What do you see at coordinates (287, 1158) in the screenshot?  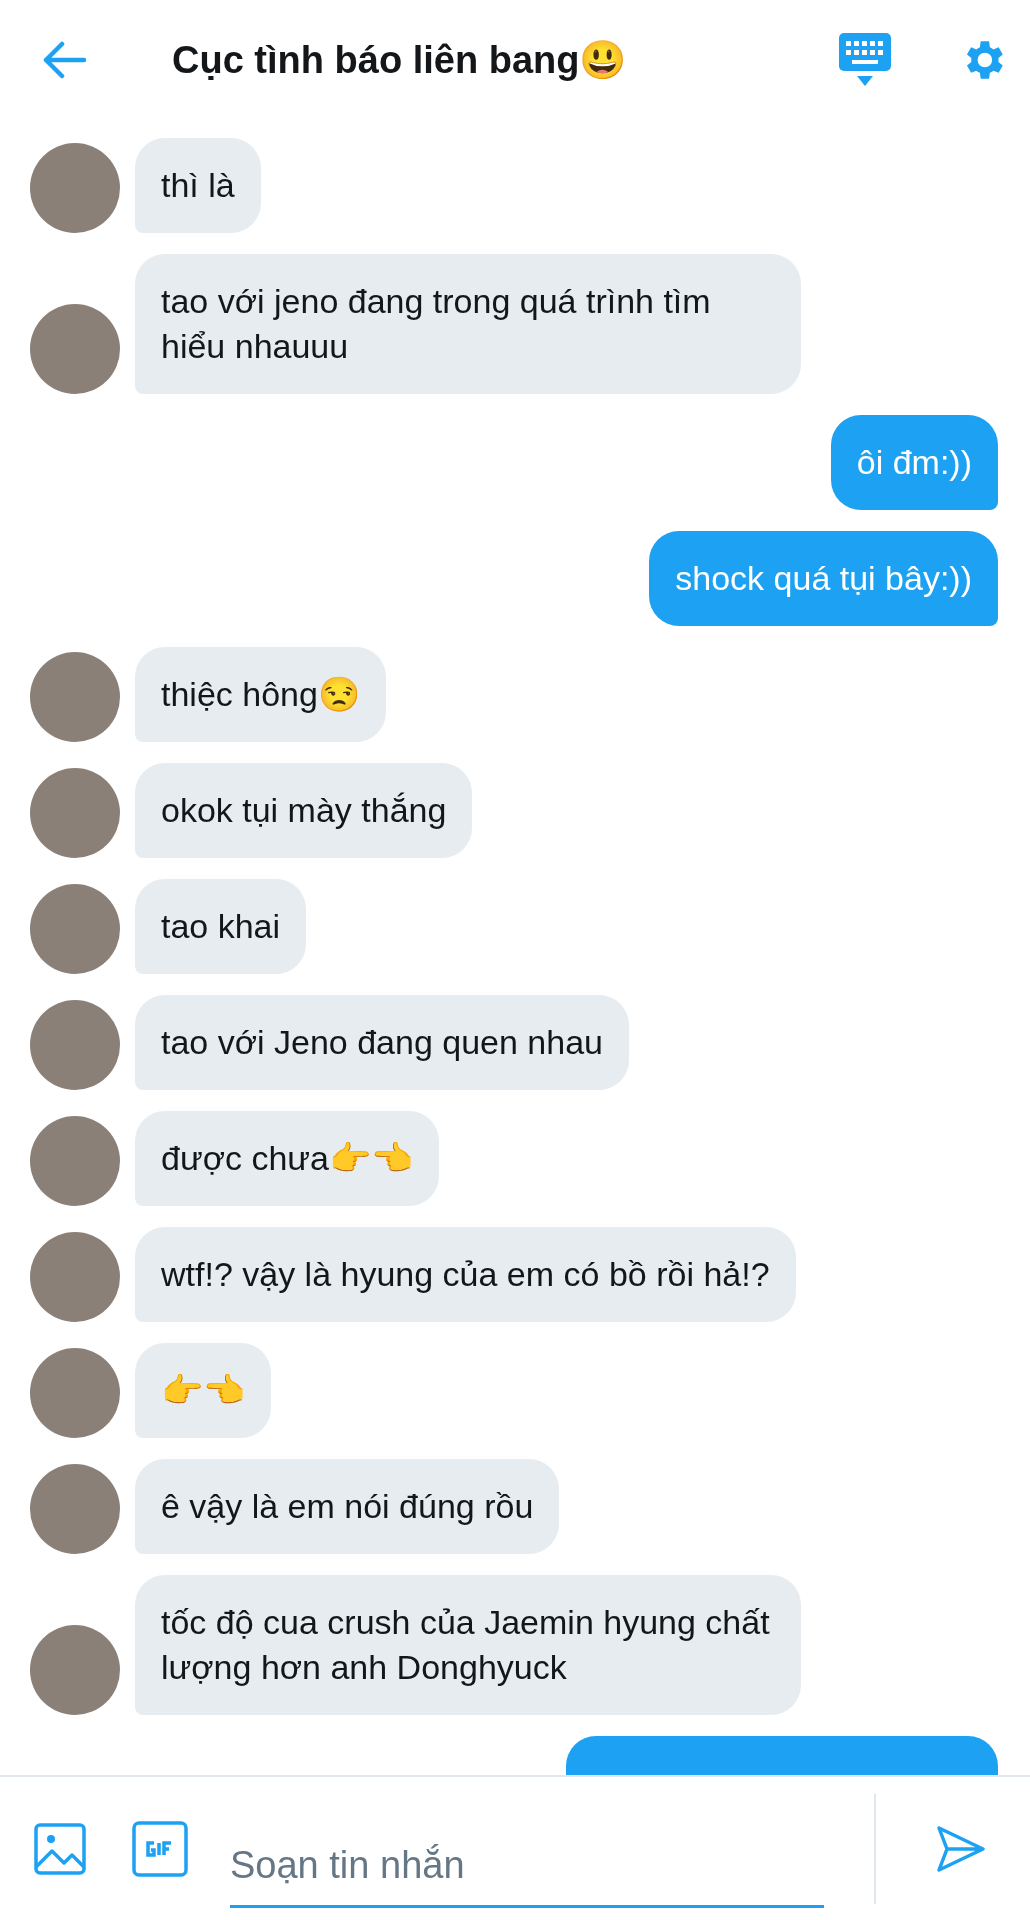 I see `received-message-bubble: được chưa👉👈` at bounding box center [287, 1158].